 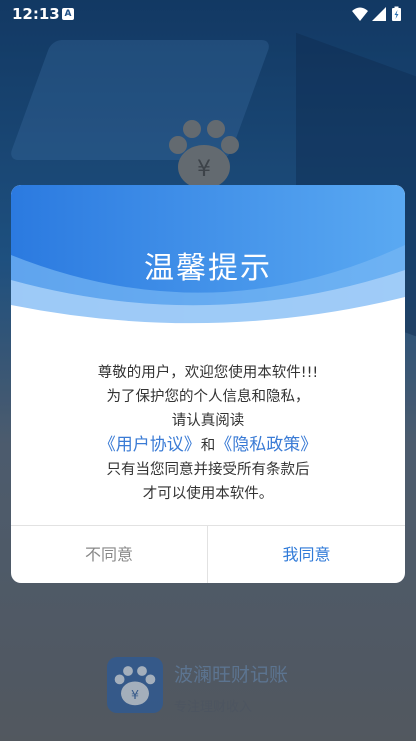 I want to click on app-name: 波澜旺财记账, so click(x=231, y=675).